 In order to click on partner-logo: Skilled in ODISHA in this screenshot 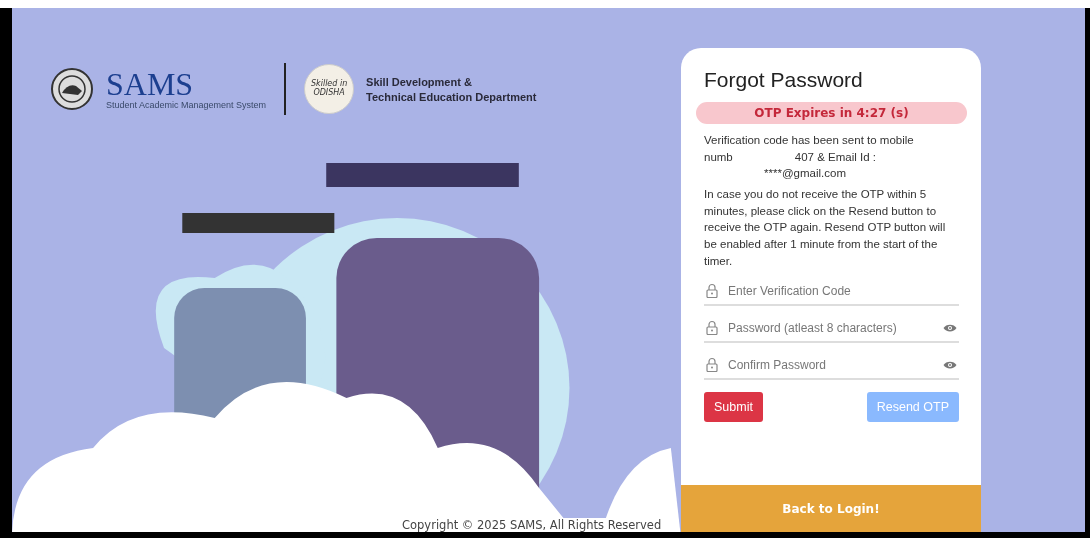, I will do `click(329, 89)`.